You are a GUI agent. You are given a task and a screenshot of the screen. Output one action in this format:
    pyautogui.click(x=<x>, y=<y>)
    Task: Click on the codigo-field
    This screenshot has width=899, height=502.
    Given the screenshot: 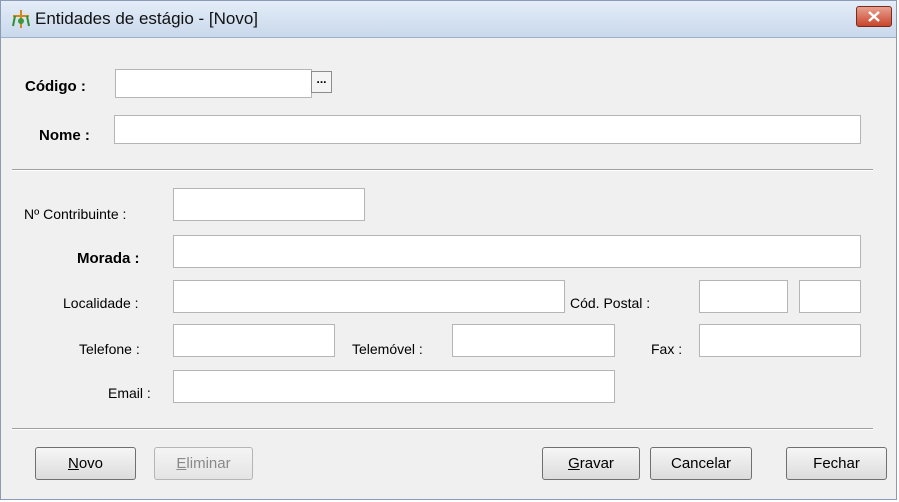 What is the action you would take?
    pyautogui.click(x=213, y=83)
    